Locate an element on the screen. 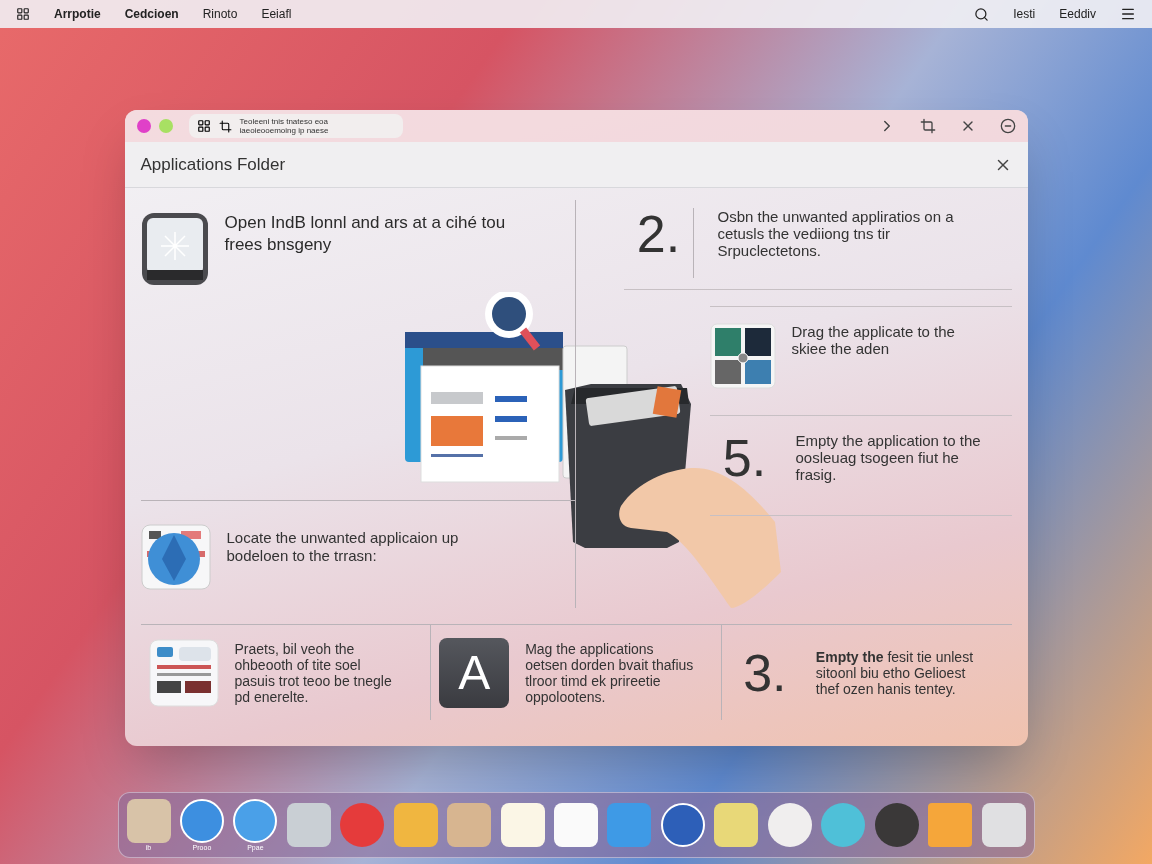  address-text: Teoleeni tnis tnateso eoa is located at coordinates (284, 121).